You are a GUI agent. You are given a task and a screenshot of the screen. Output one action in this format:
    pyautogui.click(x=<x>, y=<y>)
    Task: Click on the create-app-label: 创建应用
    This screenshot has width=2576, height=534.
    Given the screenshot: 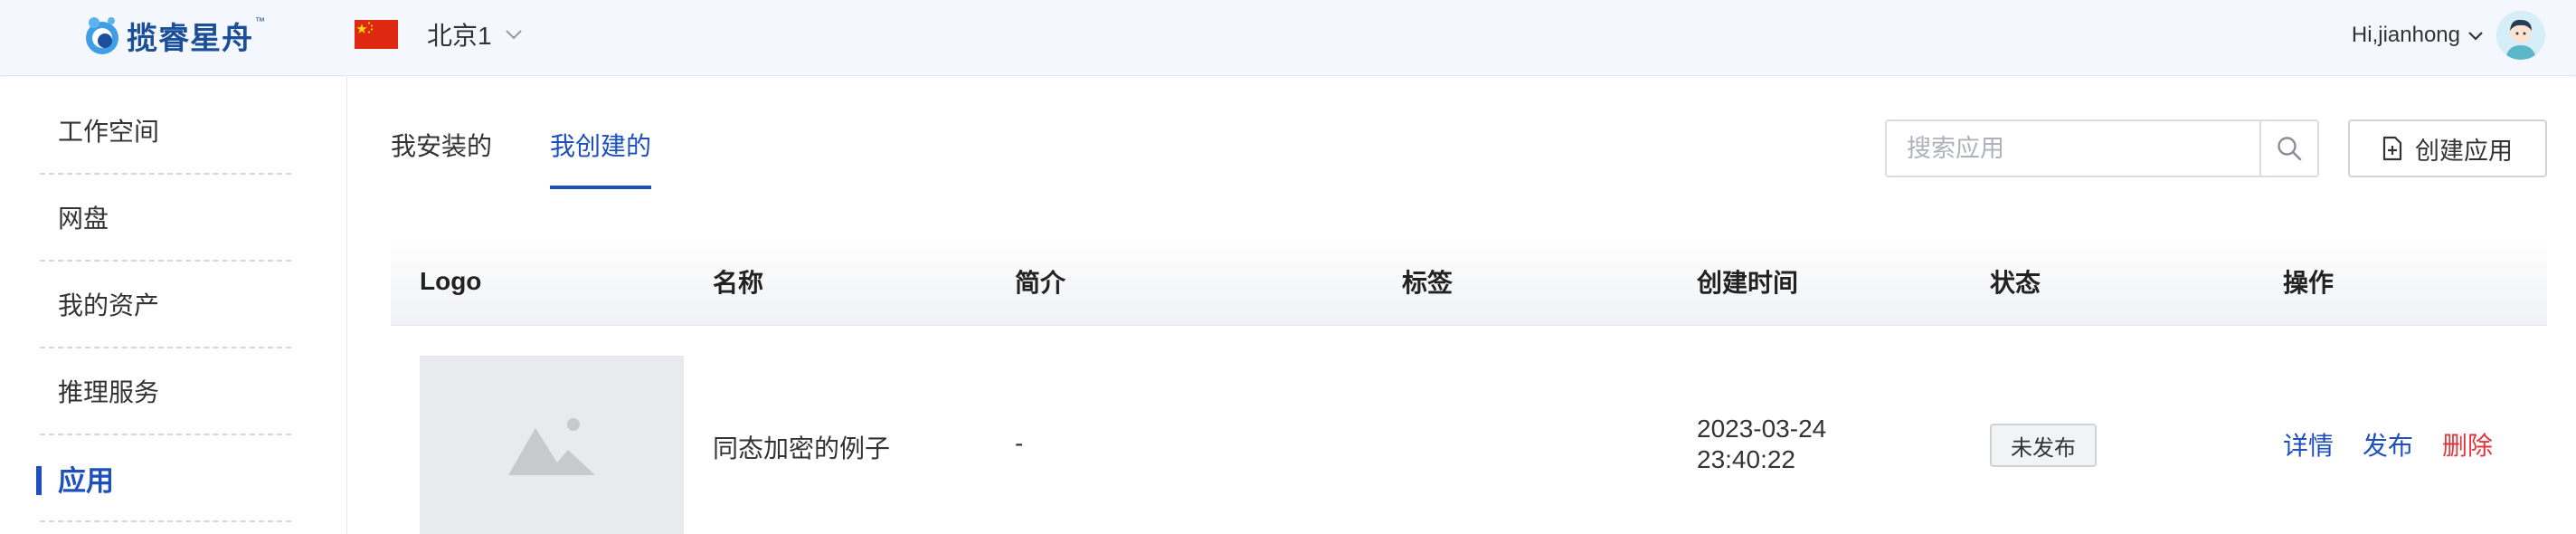 What is the action you would take?
    pyautogui.click(x=2464, y=151)
    